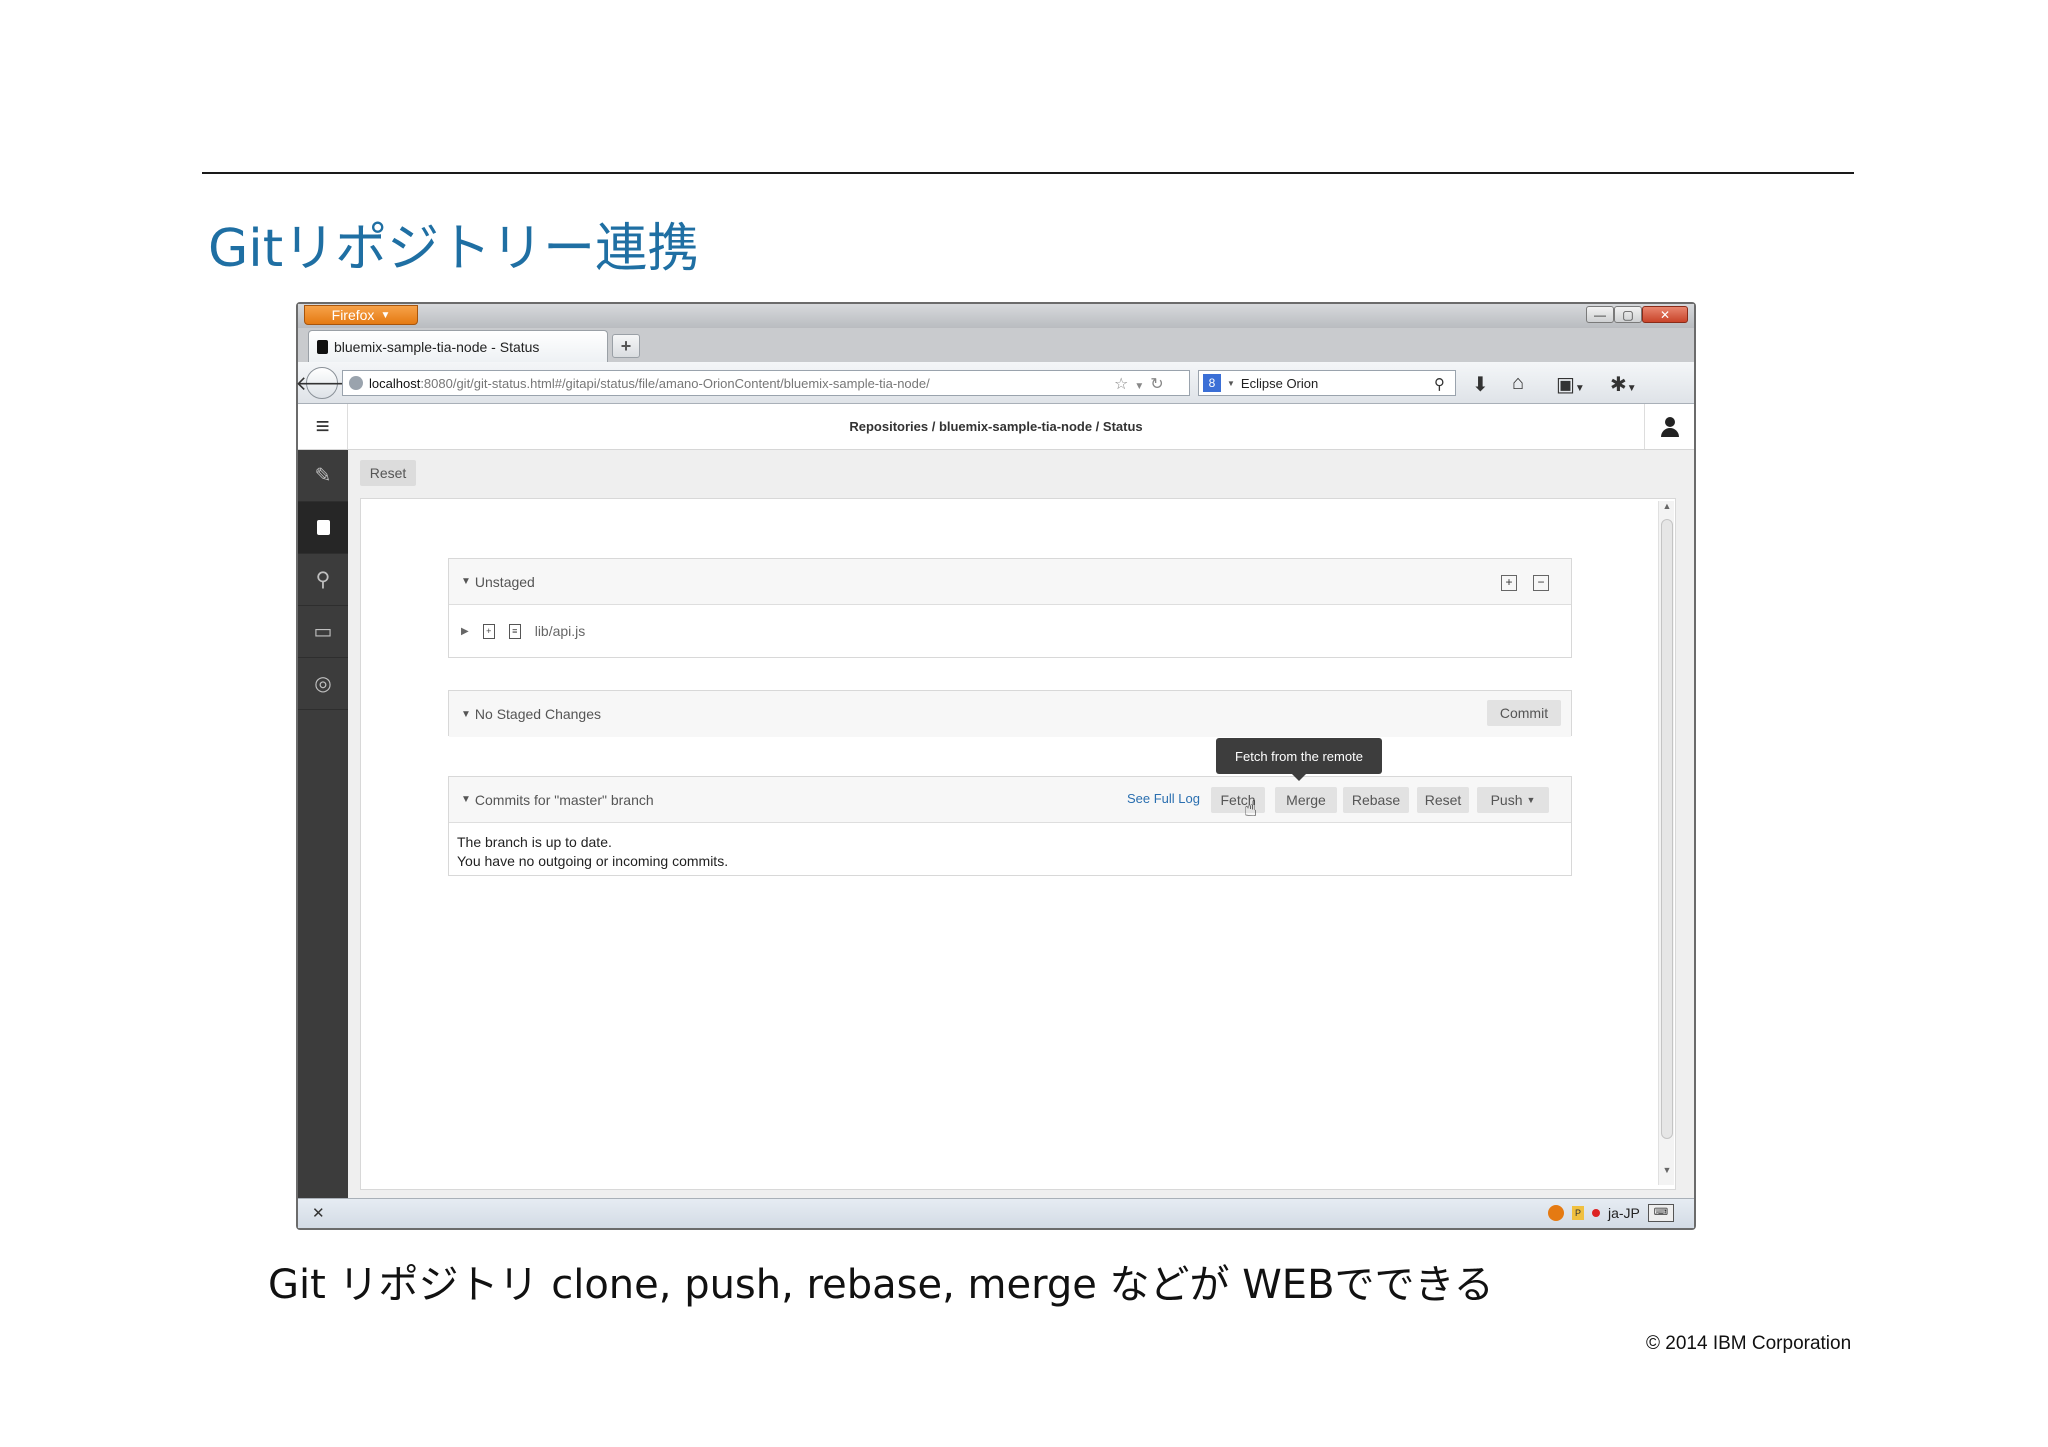 The width and height of the screenshot is (2048, 1447). What do you see at coordinates (996, 316) in the screenshot?
I see `title-bar: Firefox ▼ — ▢ ✕` at bounding box center [996, 316].